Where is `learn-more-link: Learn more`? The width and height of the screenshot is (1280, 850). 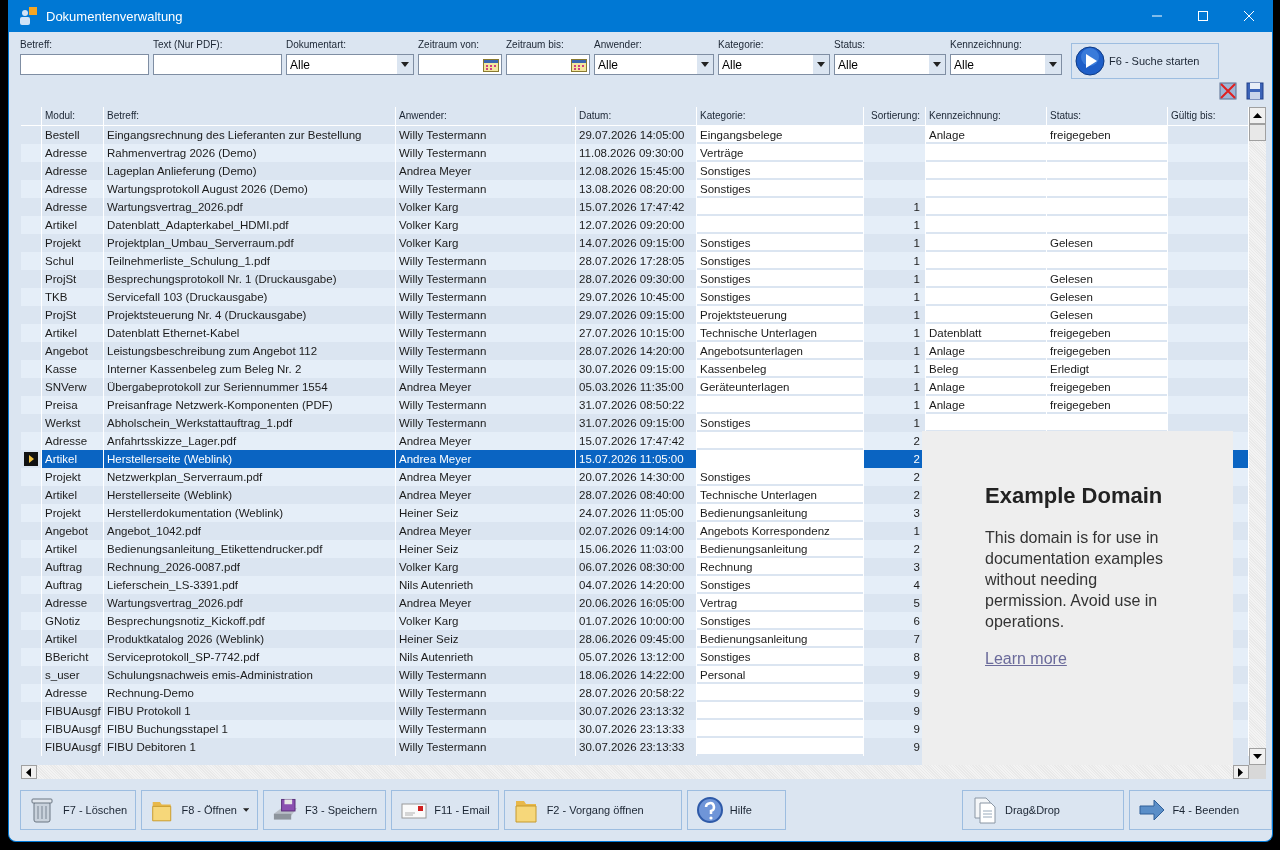
learn-more-link: Learn more is located at coordinates (1026, 658).